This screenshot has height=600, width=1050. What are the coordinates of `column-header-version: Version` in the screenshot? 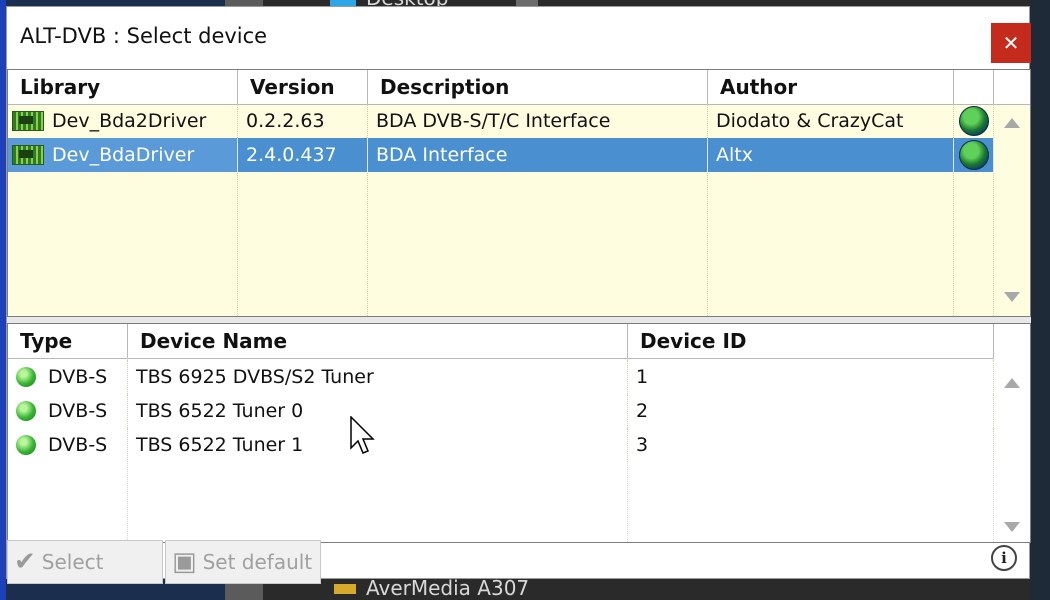 It's located at (303, 87).